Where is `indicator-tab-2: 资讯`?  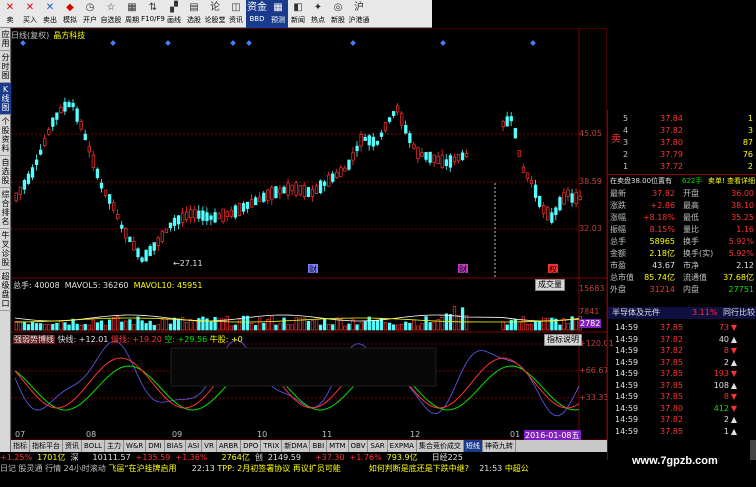
indicator-tab-2: 资讯 is located at coordinates (72, 446).